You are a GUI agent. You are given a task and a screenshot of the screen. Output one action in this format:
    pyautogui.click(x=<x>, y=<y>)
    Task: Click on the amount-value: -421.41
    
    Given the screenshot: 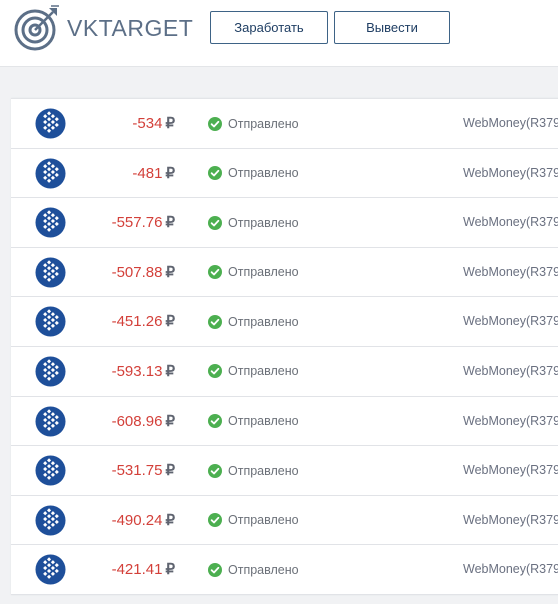 What is the action you would take?
    pyautogui.click(x=137, y=570)
    